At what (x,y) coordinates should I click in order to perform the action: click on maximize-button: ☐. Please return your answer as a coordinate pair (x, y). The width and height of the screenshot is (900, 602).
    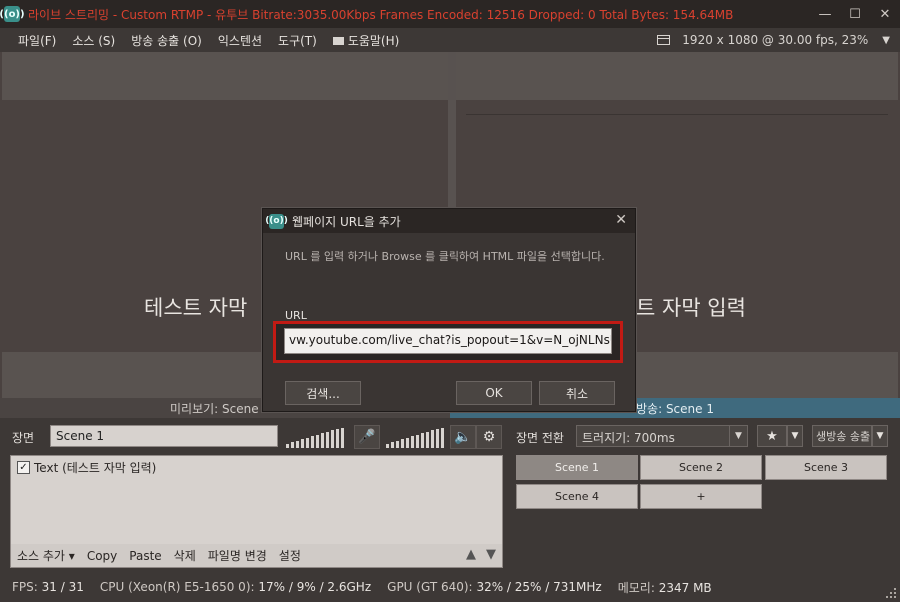
    Looking at the image, I should click on (855, 14).